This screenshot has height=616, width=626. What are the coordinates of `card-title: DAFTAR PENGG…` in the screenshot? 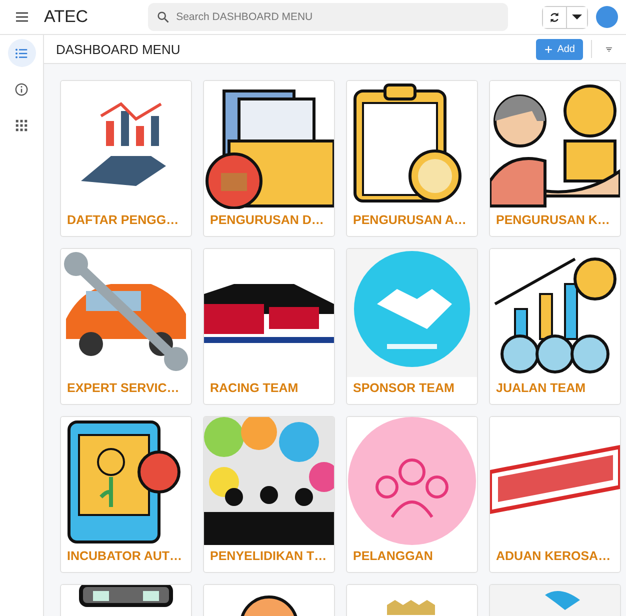 It's located at (123, 221).